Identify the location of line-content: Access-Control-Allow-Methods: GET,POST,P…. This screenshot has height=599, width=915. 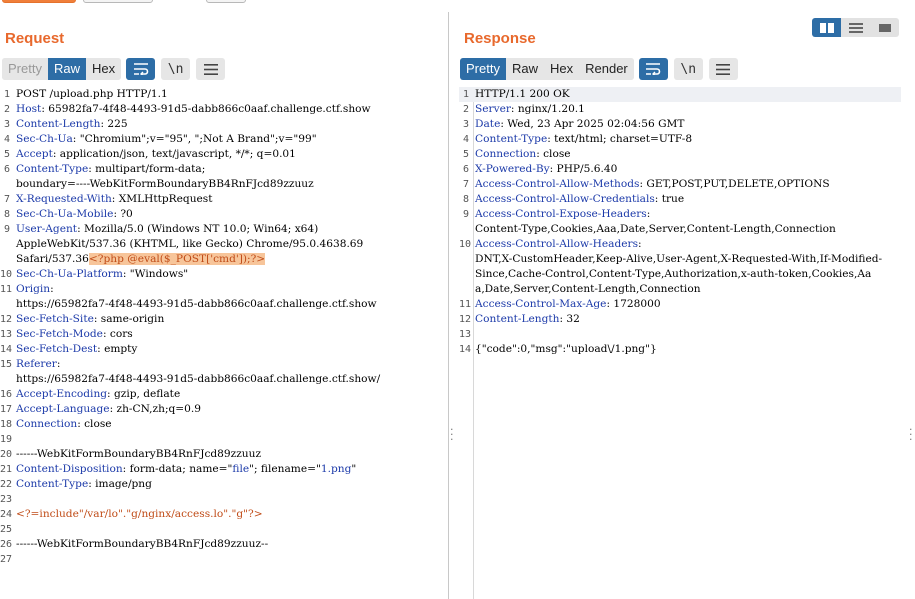
(687, 184).